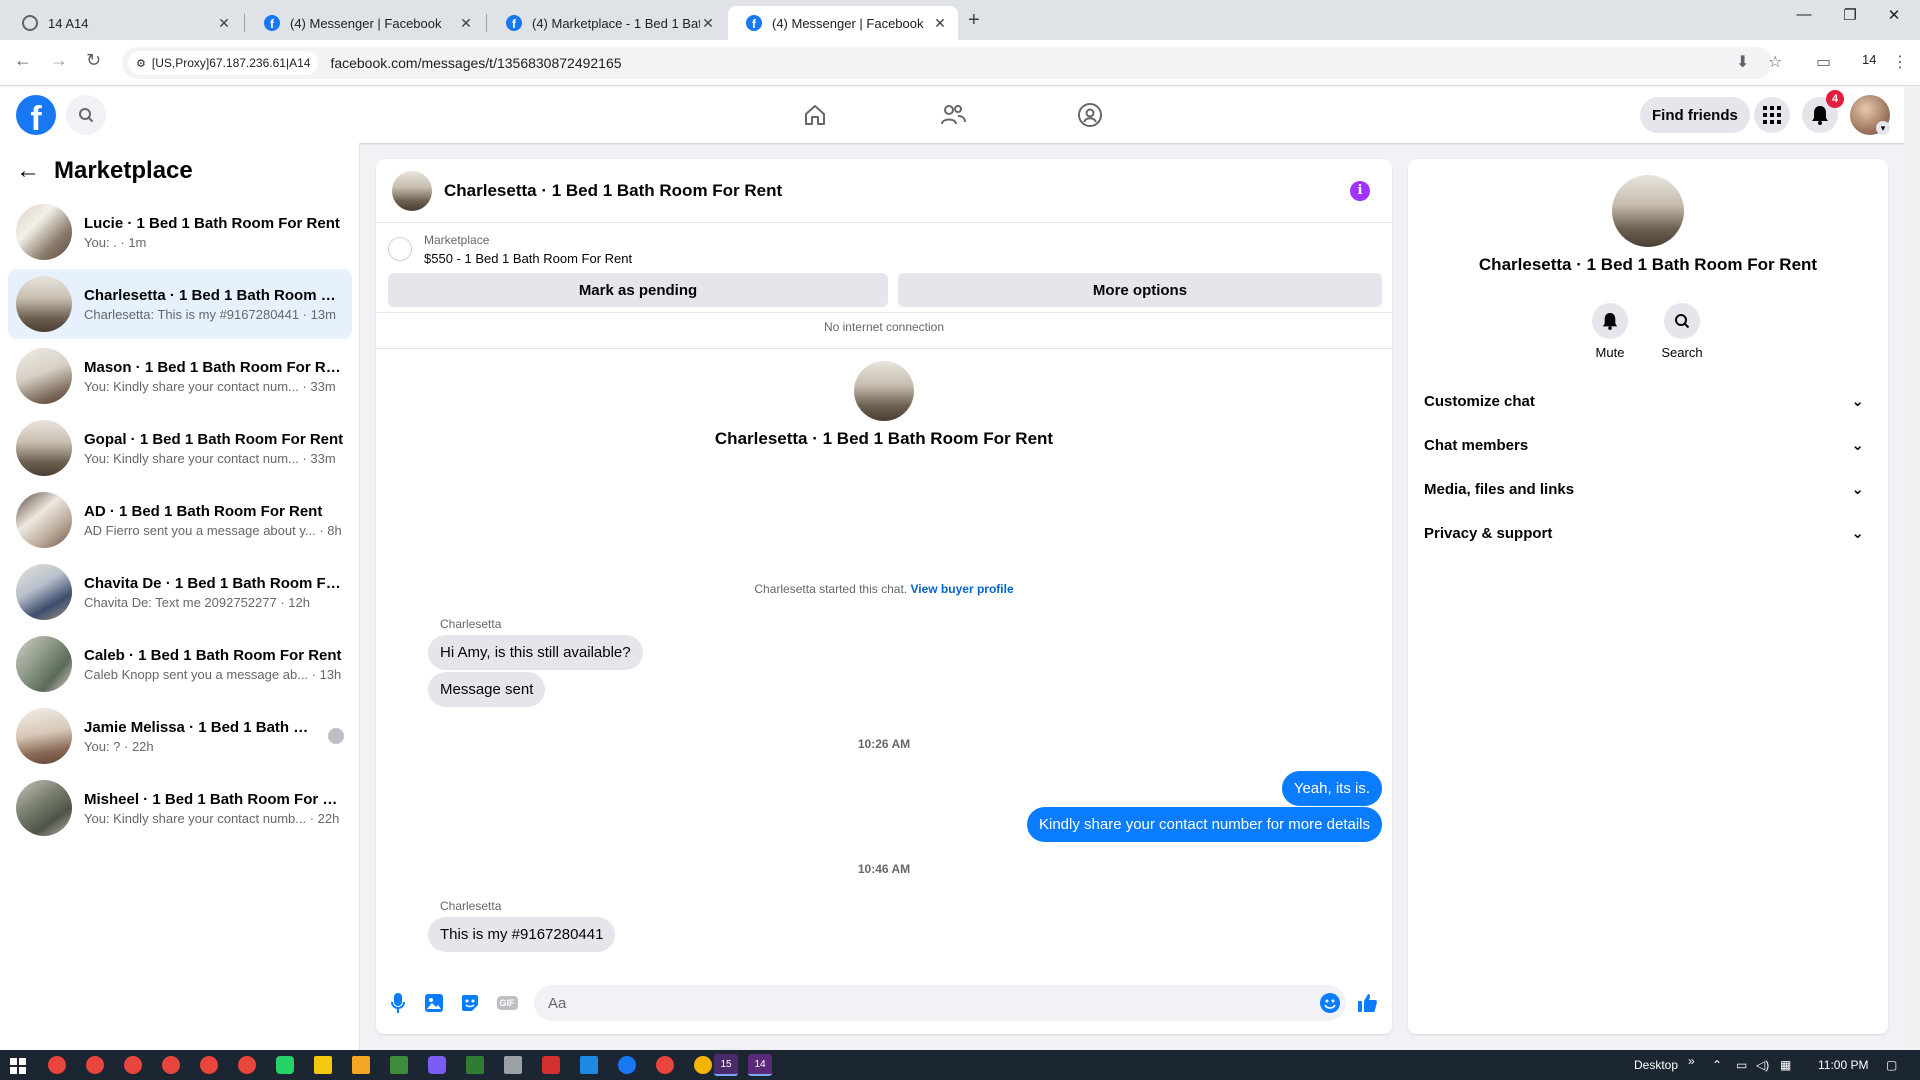 Image resolution: width=1920 pixels, height=1080 pixels. Describe the element at coordinates (638, 290) in the screenshot. I see `mark-as-pending-button: Mark as pending` at that location.